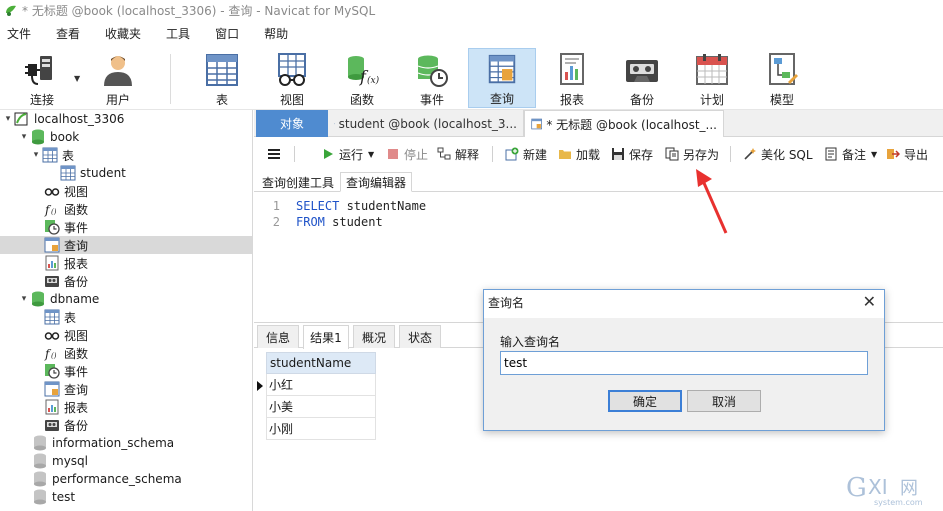 This screenshot has width=943, height=511. What do you see at coordinates (66, 371) in the screenshot?
I see `tree-events-dbname: 事件` at bounding box center [66, 371].